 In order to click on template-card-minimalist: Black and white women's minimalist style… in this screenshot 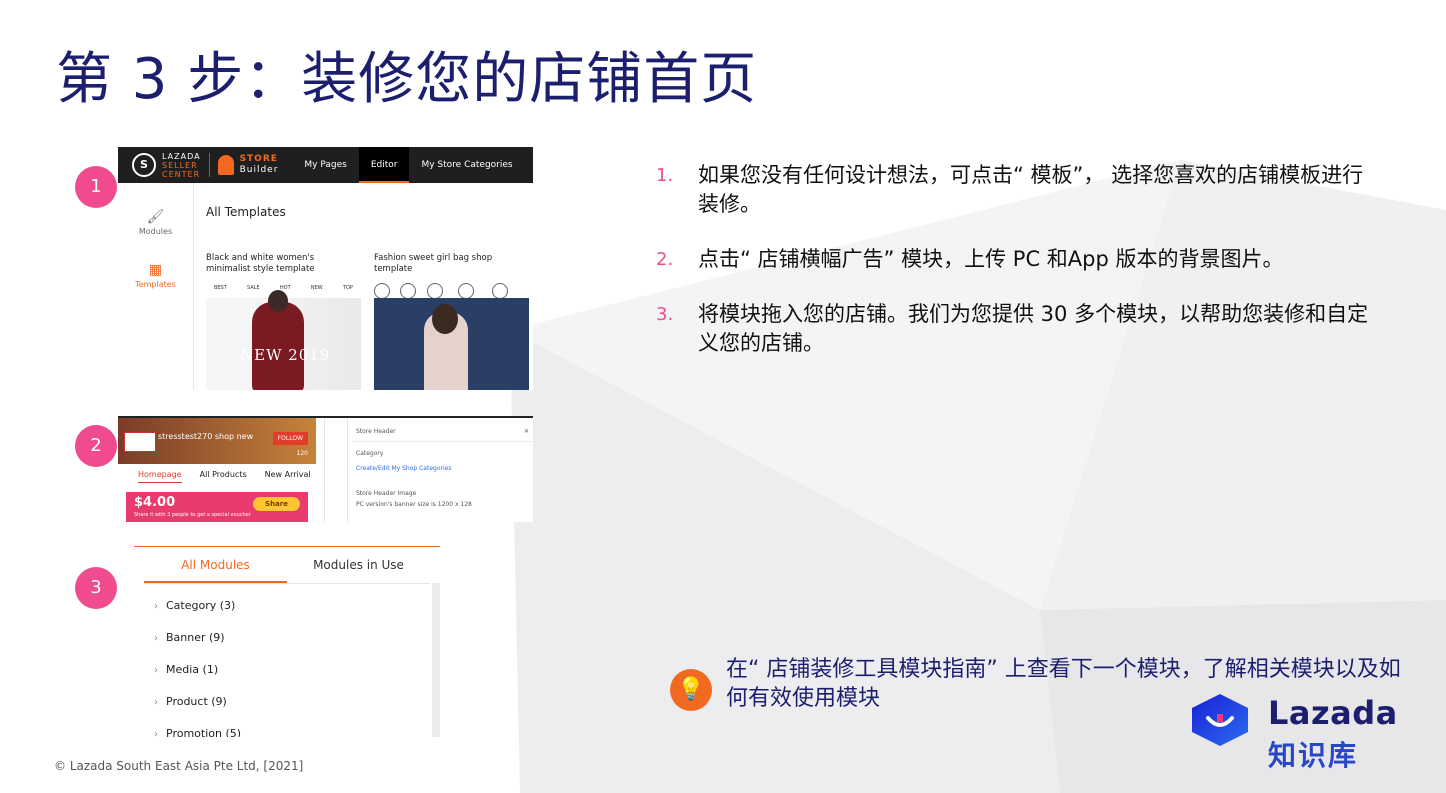, I will do `click(283, 321)`.